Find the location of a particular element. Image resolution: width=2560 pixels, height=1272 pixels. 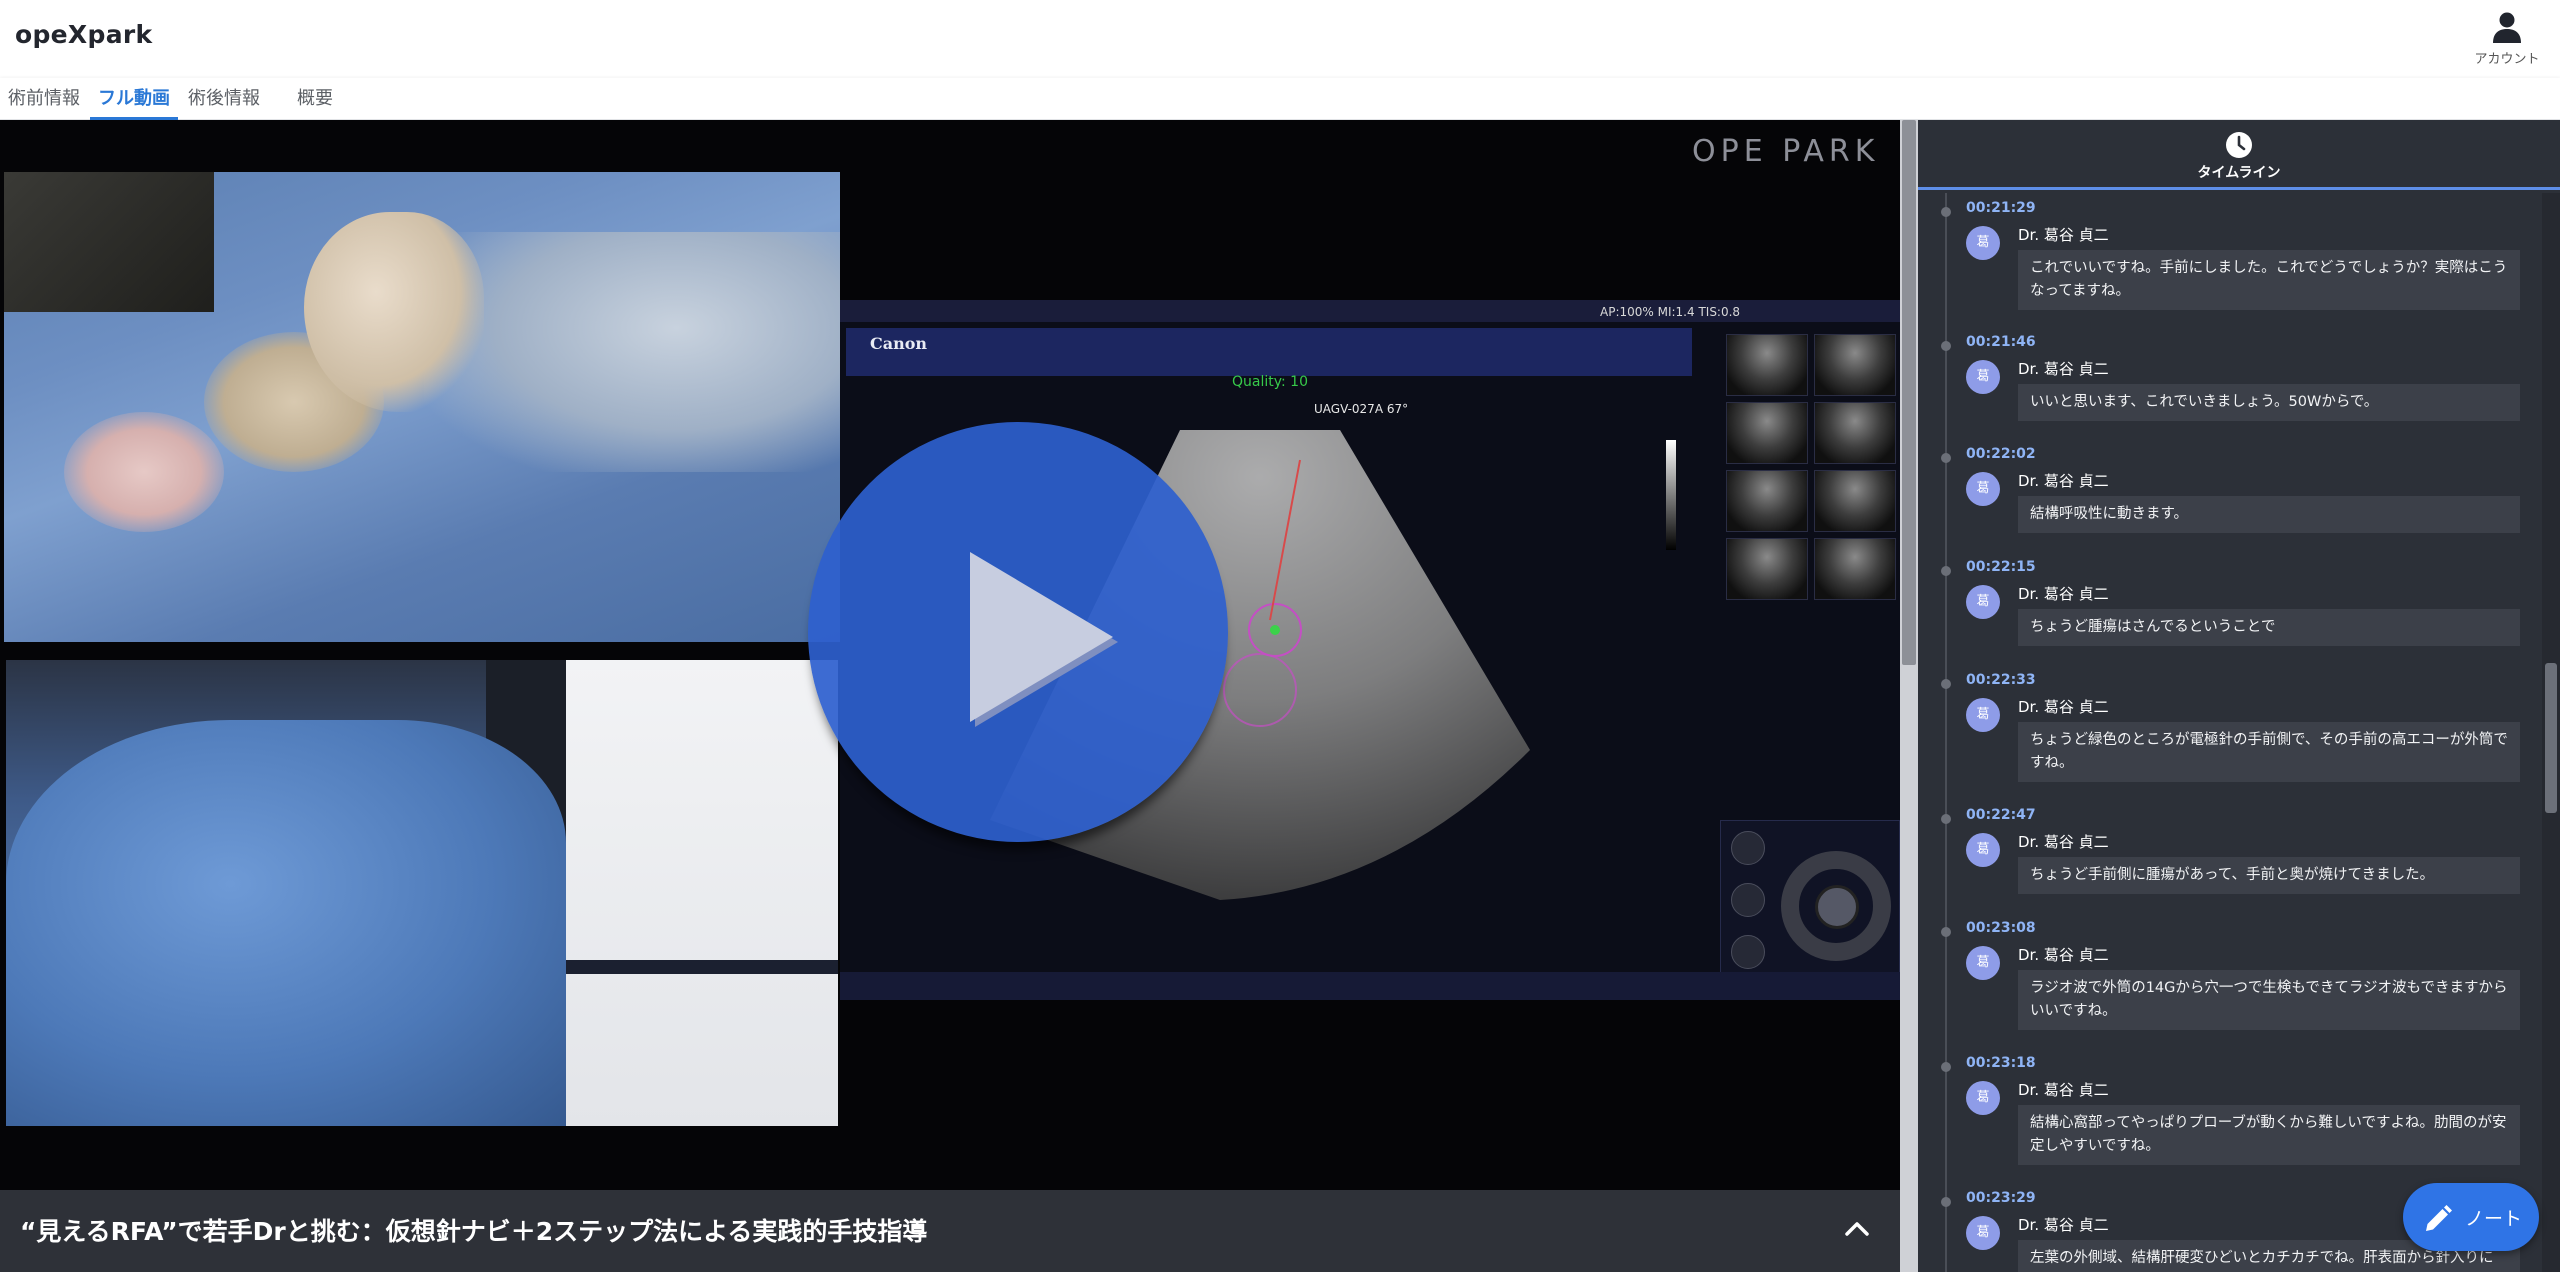

timeline-timestamp: 00:22:33 is located at coordinates (2001, 680).